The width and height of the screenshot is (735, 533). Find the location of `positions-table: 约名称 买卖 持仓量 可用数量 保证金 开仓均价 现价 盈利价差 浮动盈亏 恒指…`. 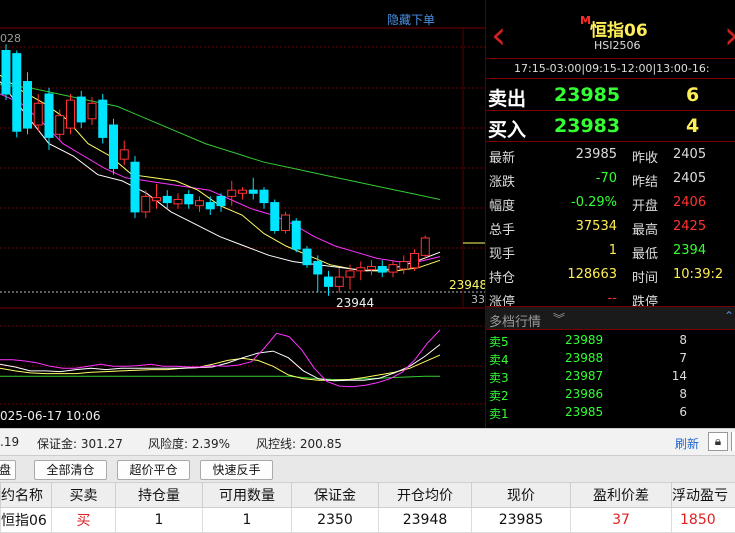

positions-table: 约名称 买卖 持仓量 可用数量 保证金 开仓均价 现价 盈利价差 浮动盈亏 恒指… is located at coordinates (367, 507).